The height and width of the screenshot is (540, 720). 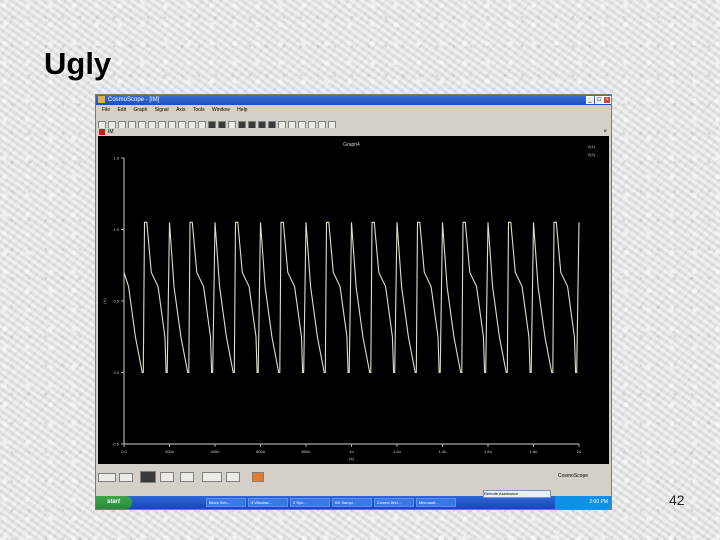 I want to click on menu-axis: Axis, so click(x=180, y=110).